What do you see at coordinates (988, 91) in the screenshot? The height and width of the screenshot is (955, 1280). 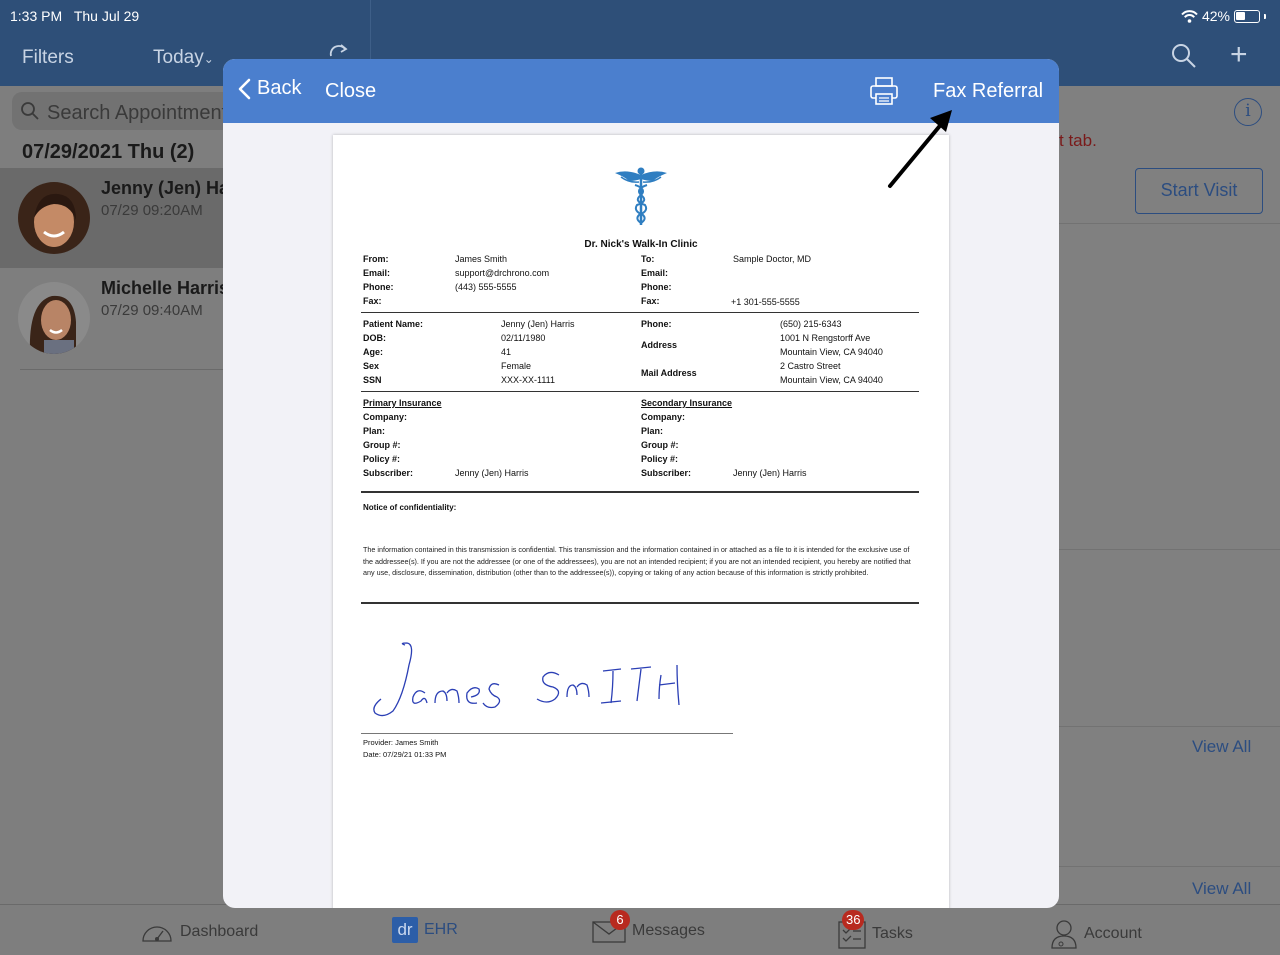 I see `fax-referral-button: Fax Referral` at bounding box center [988, 91].